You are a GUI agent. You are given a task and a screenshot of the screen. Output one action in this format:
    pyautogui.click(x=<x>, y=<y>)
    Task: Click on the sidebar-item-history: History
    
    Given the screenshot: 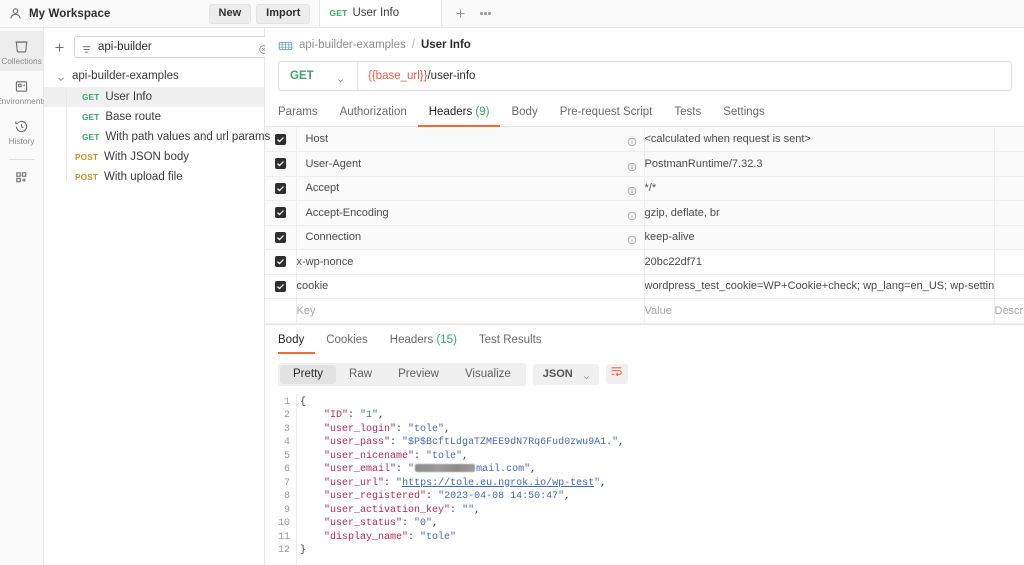 What is the action you would take?
    pyautogui.click(x=22, y=131)
    